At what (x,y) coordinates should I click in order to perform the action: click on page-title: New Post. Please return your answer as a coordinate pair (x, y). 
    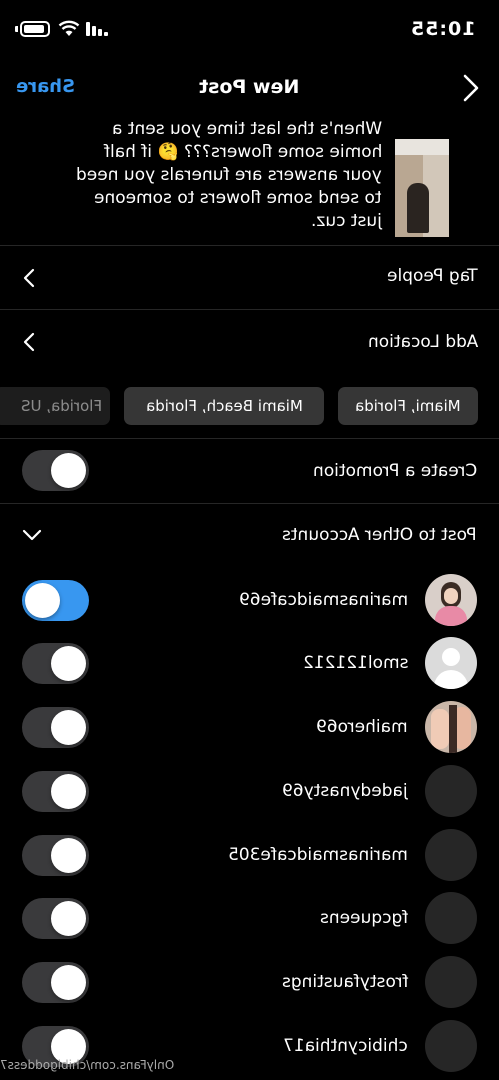
    Looking at the image, I should click on (249, 87).